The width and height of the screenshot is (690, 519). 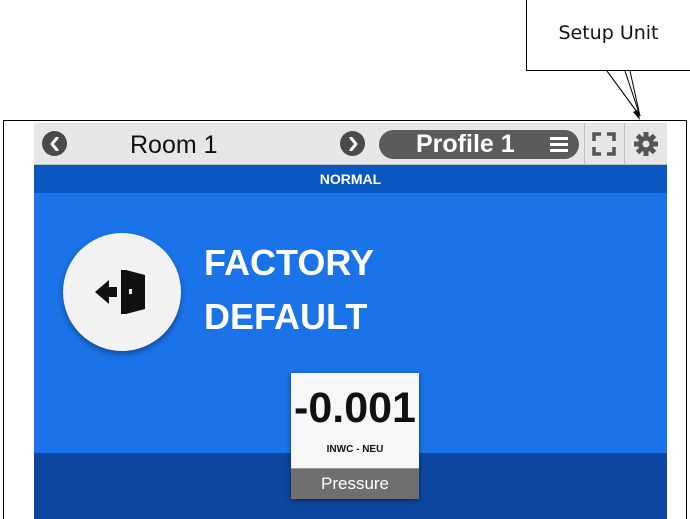 I want to click on mode-label-line2: DEFAULT, so click(x=286, y=316).